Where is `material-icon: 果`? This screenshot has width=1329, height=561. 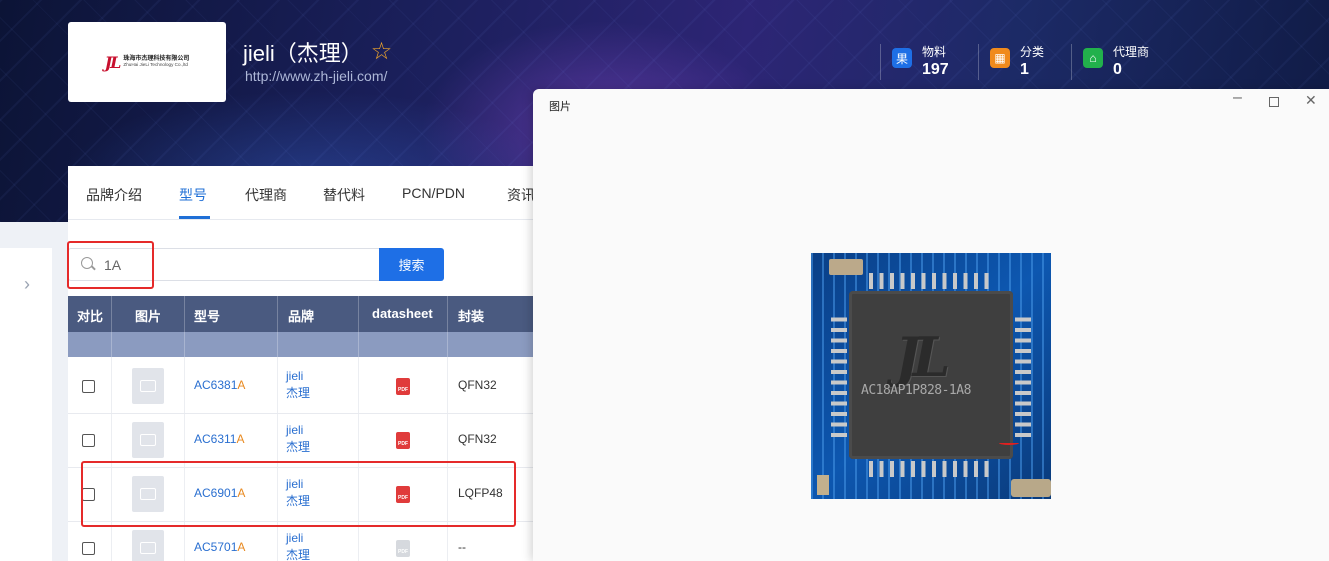
material-icon: 果 is located at coordinates (902, 58).